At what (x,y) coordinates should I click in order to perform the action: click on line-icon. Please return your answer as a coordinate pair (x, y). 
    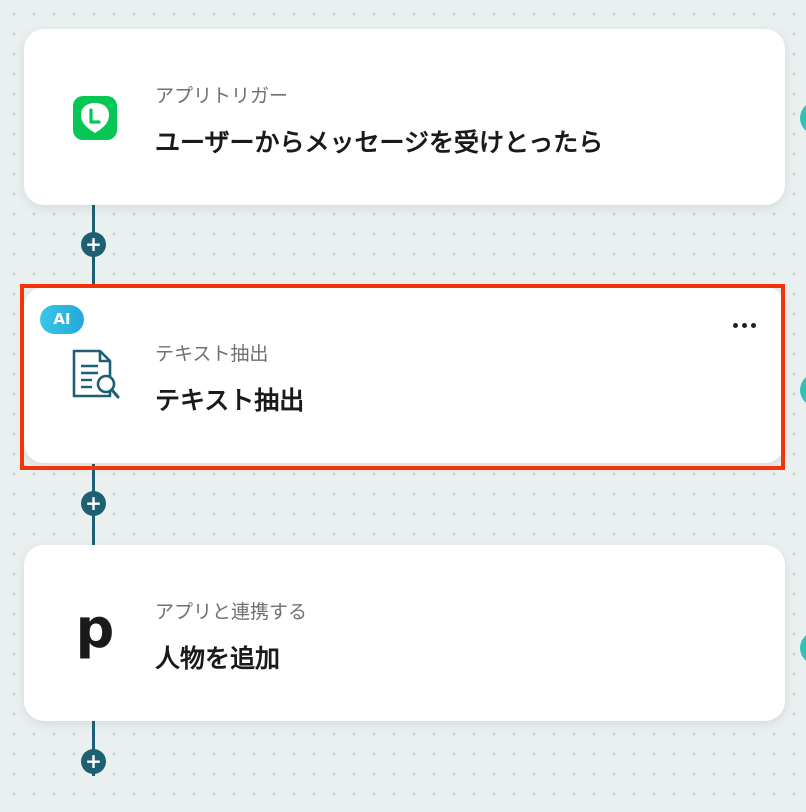
    Looking at the image, I should click on (95, 118).